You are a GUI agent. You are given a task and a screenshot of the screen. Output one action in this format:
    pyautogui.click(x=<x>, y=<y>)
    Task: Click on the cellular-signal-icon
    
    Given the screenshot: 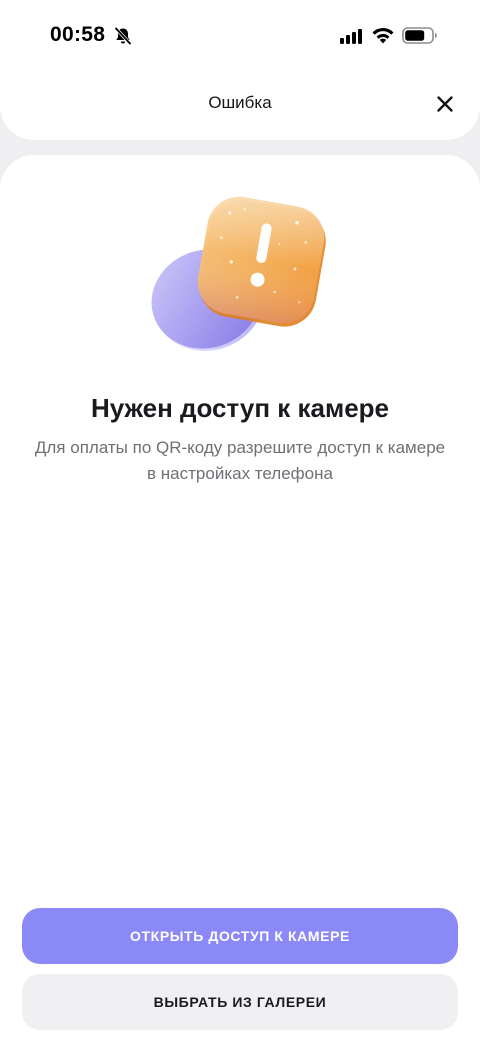 What is the action you would take?
    pyautogui.click(x=351, y=36)
    